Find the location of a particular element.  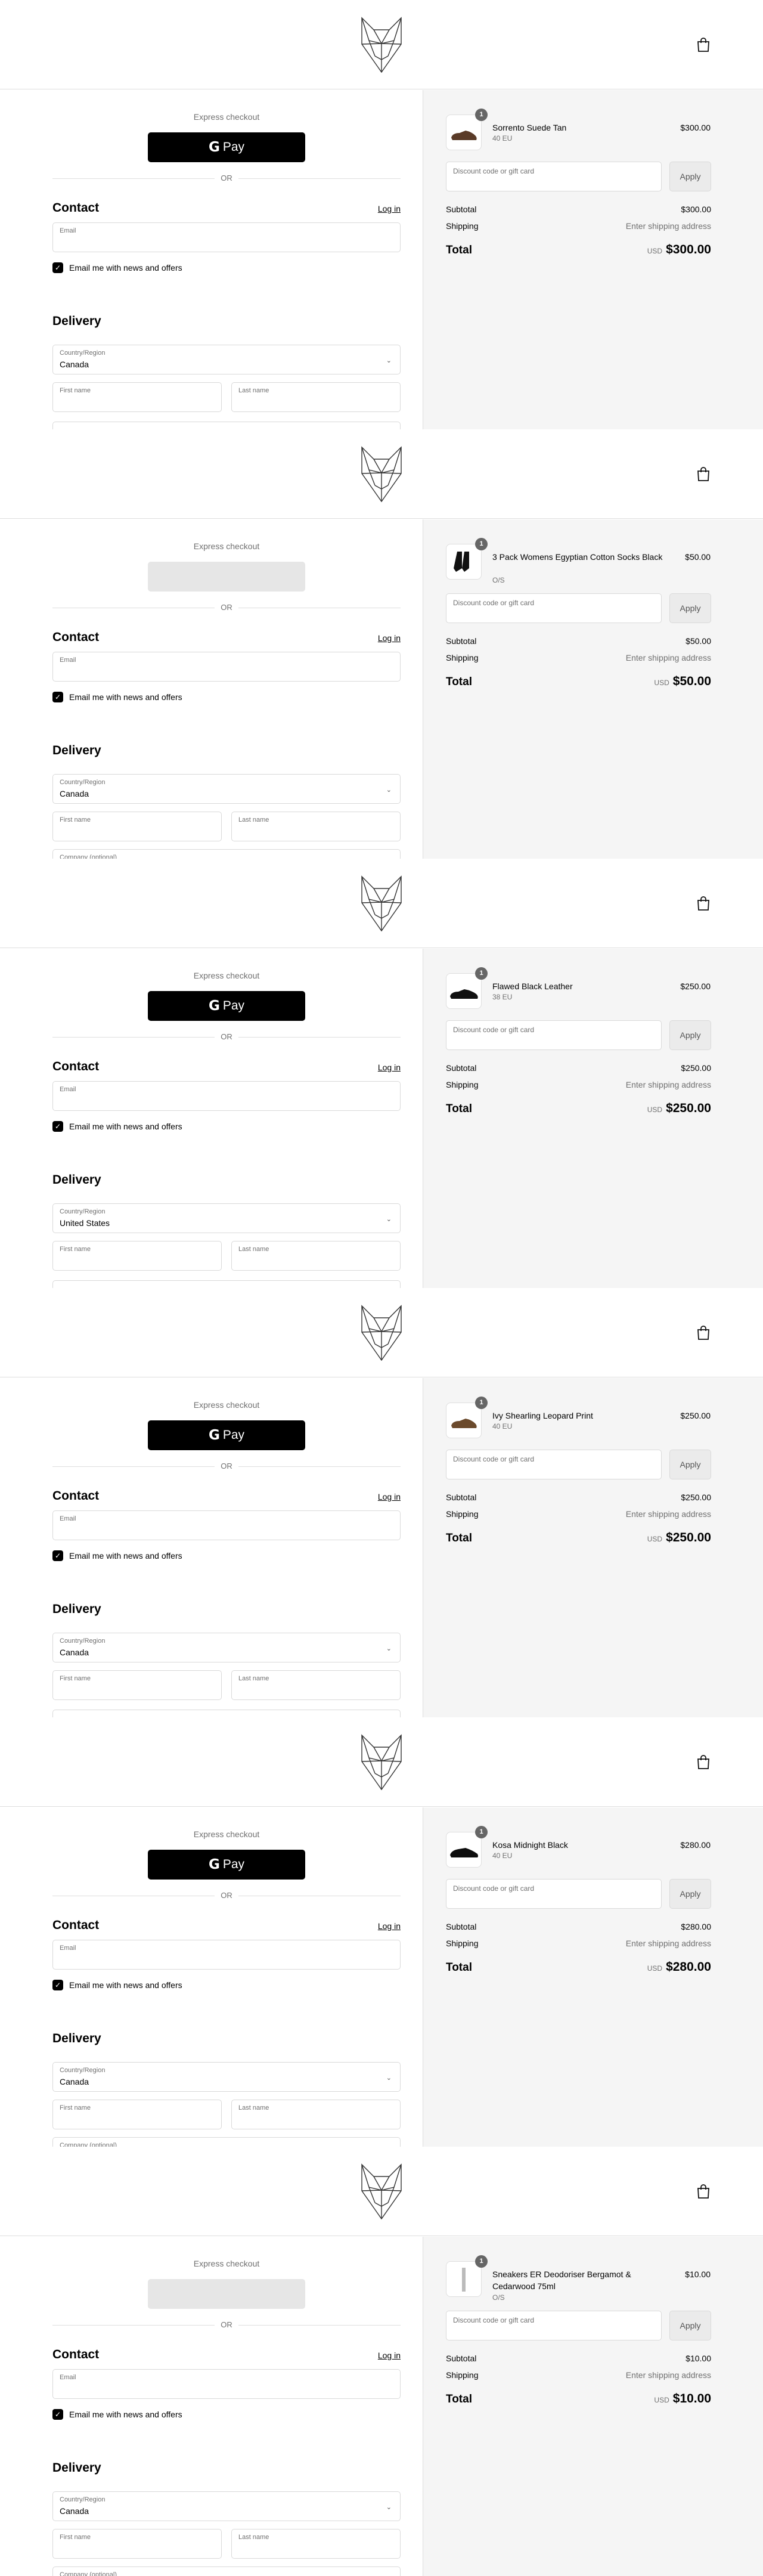

discount-placeholder: Discount code or gift card is located at coordinates (494, 2320).